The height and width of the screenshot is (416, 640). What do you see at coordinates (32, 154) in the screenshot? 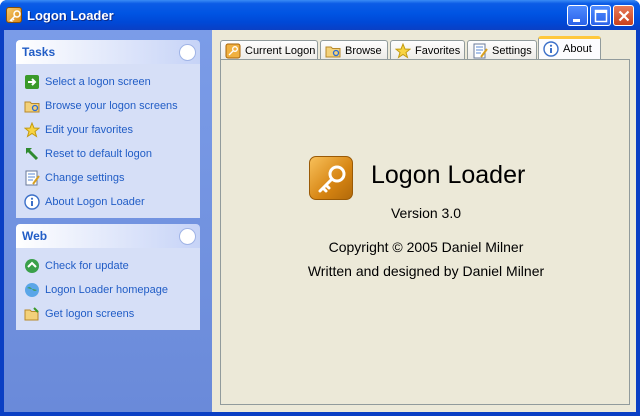
I see `reset-arrow-icon` at bounding box center [32, 154].